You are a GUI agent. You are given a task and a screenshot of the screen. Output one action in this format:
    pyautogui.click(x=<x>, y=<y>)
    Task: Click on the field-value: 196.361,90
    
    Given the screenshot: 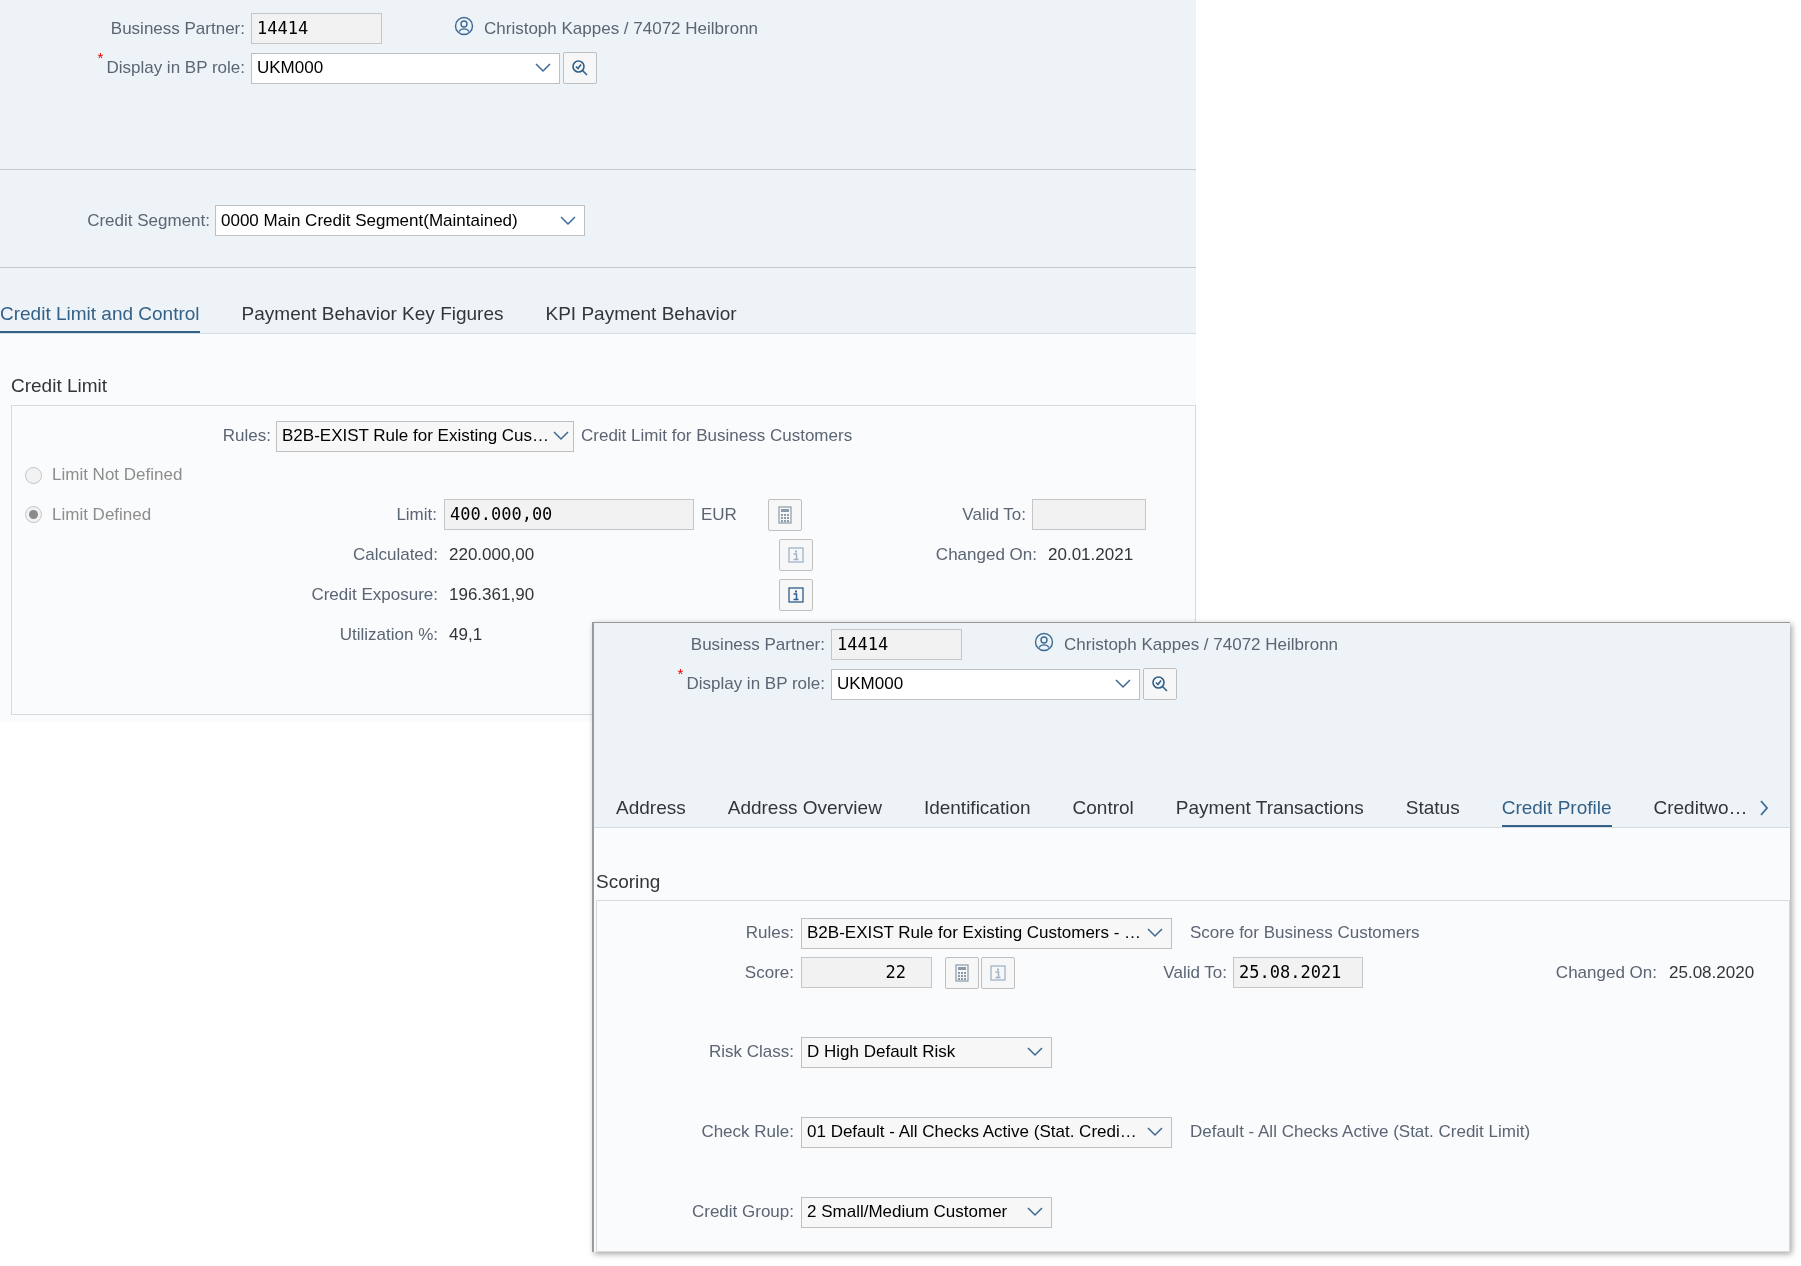 What is the action you would take?
    pyautogui.click(x=492, y=594)
    